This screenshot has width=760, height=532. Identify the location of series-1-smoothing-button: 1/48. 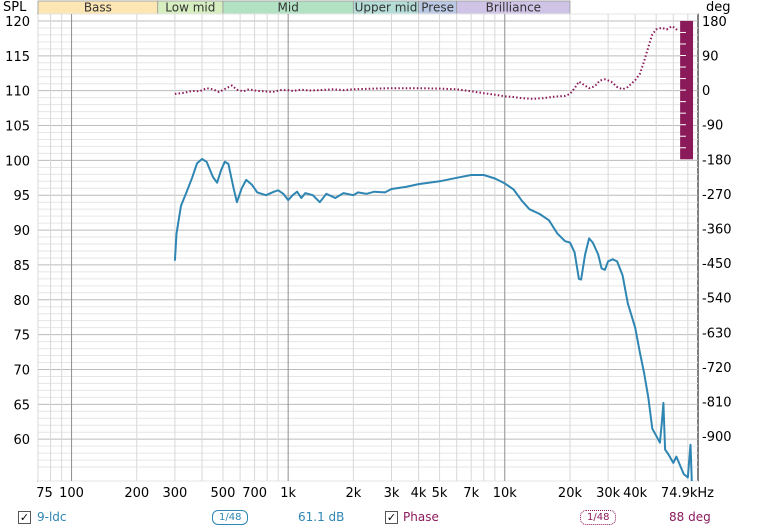
(230, 517).